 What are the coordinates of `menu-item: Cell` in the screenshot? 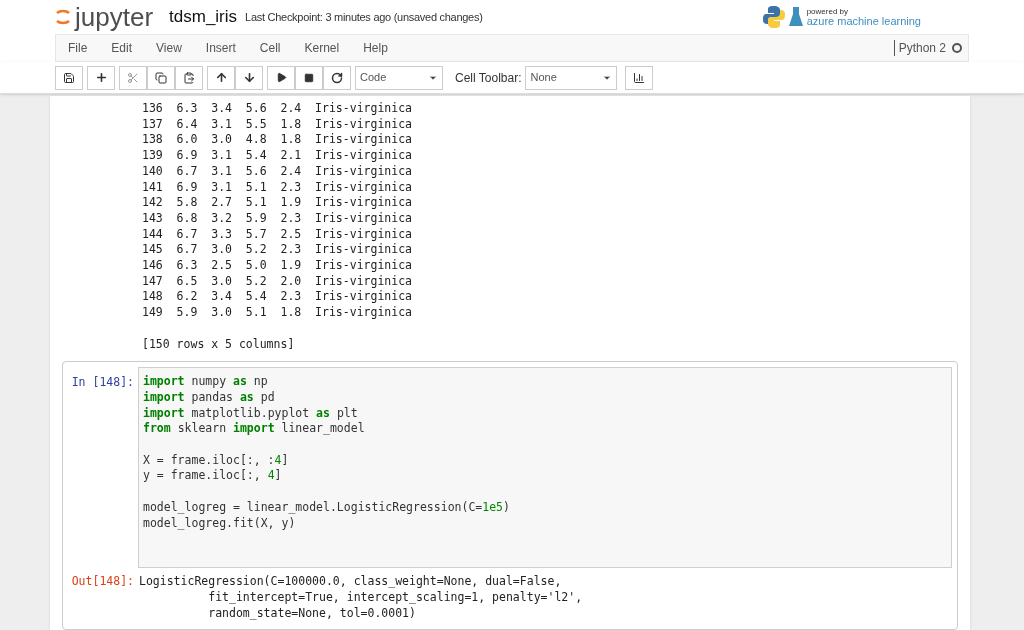 It's located at (270, 48).